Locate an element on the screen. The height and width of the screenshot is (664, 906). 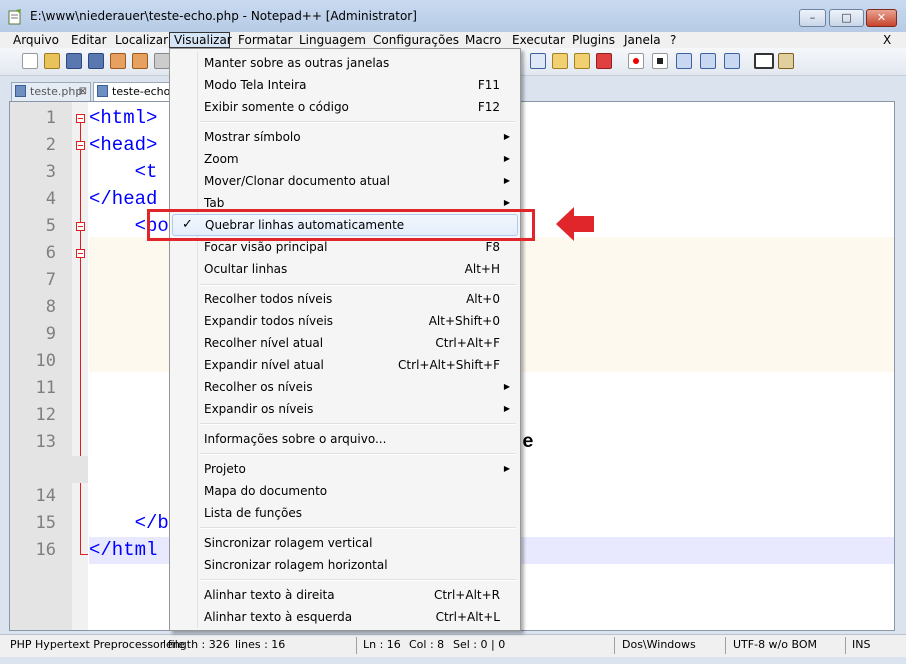
word-wrap-toolbar-icon is located at coordinates (538, 61).